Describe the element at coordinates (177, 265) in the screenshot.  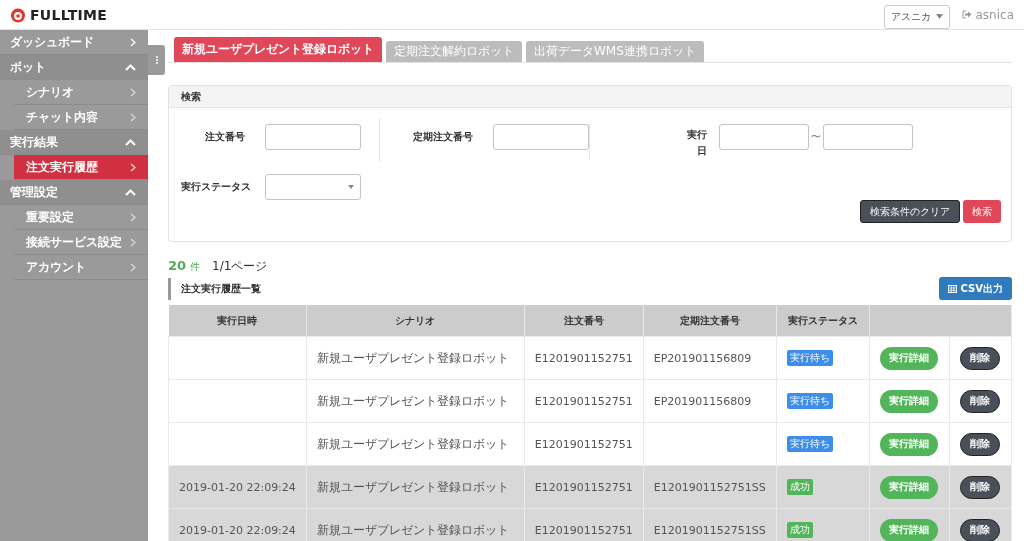
I see `result-count: 20` at that location.